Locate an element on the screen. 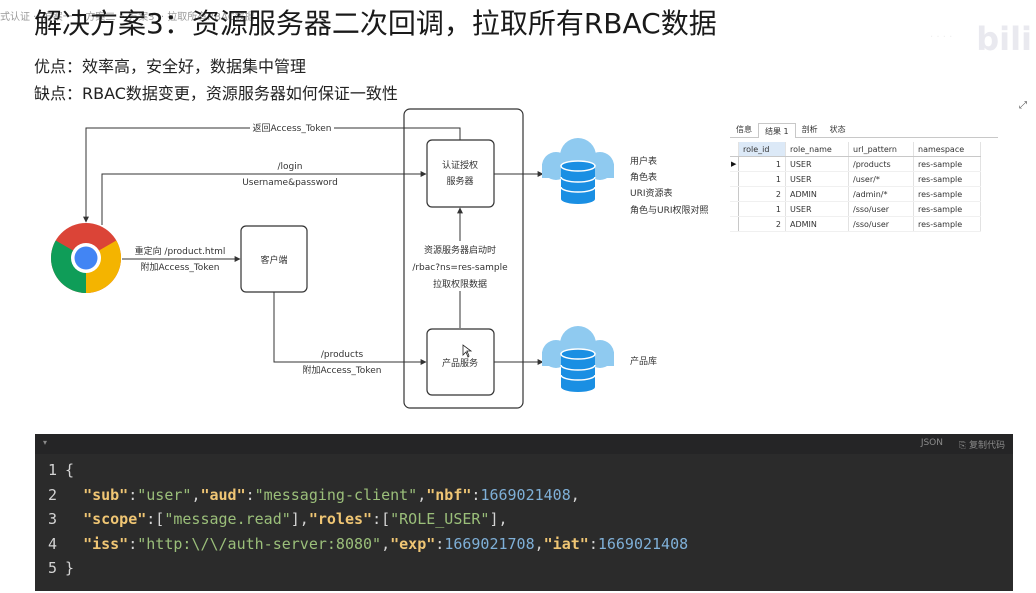 The height and width of the screenshot is (593, 1036). auth-server-label-1: 认证授权 is located at coordinates (460, 165).